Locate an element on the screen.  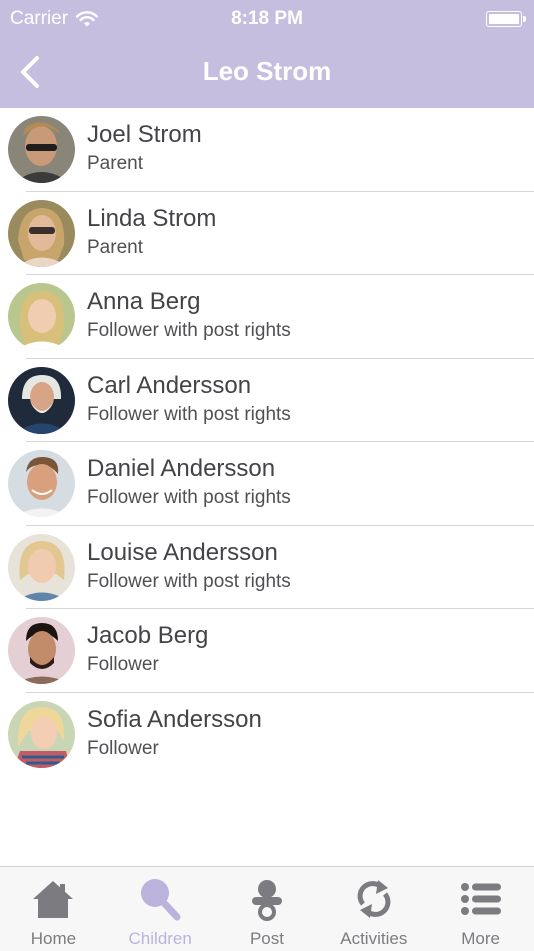
tab-post: Post is located at coordinates (267, 909).